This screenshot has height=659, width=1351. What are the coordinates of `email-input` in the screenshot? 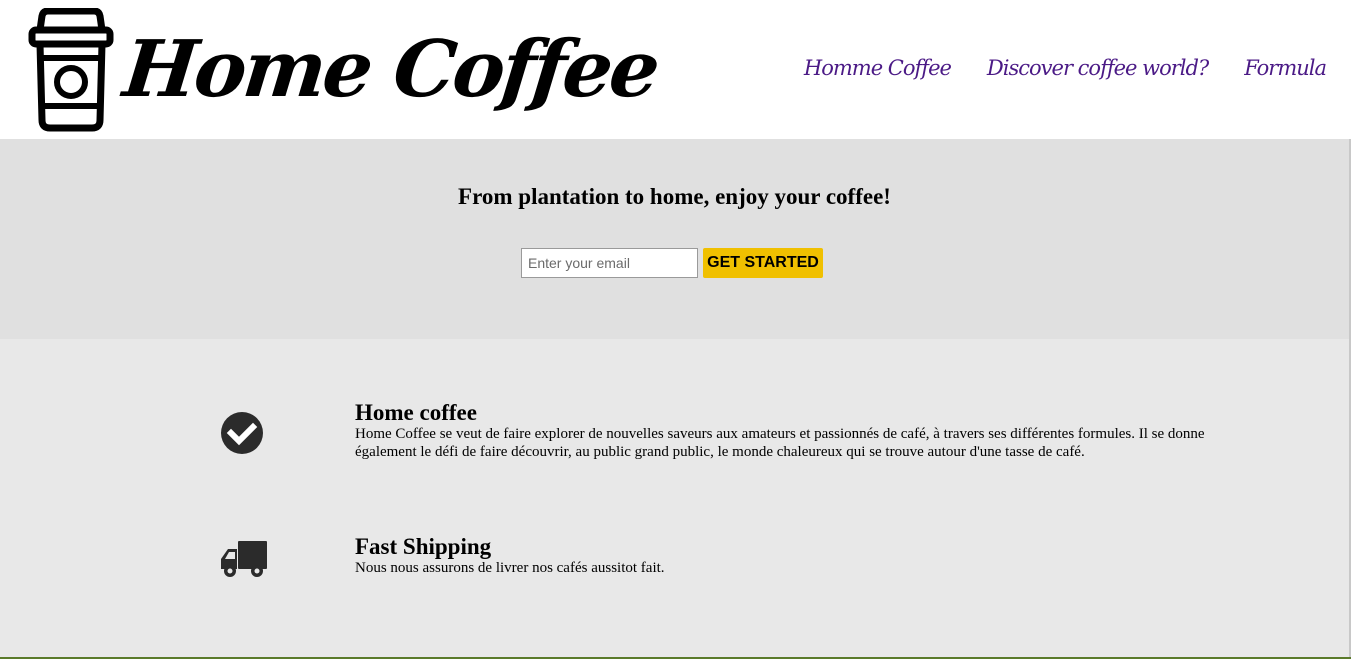 It's located at (609, 263).